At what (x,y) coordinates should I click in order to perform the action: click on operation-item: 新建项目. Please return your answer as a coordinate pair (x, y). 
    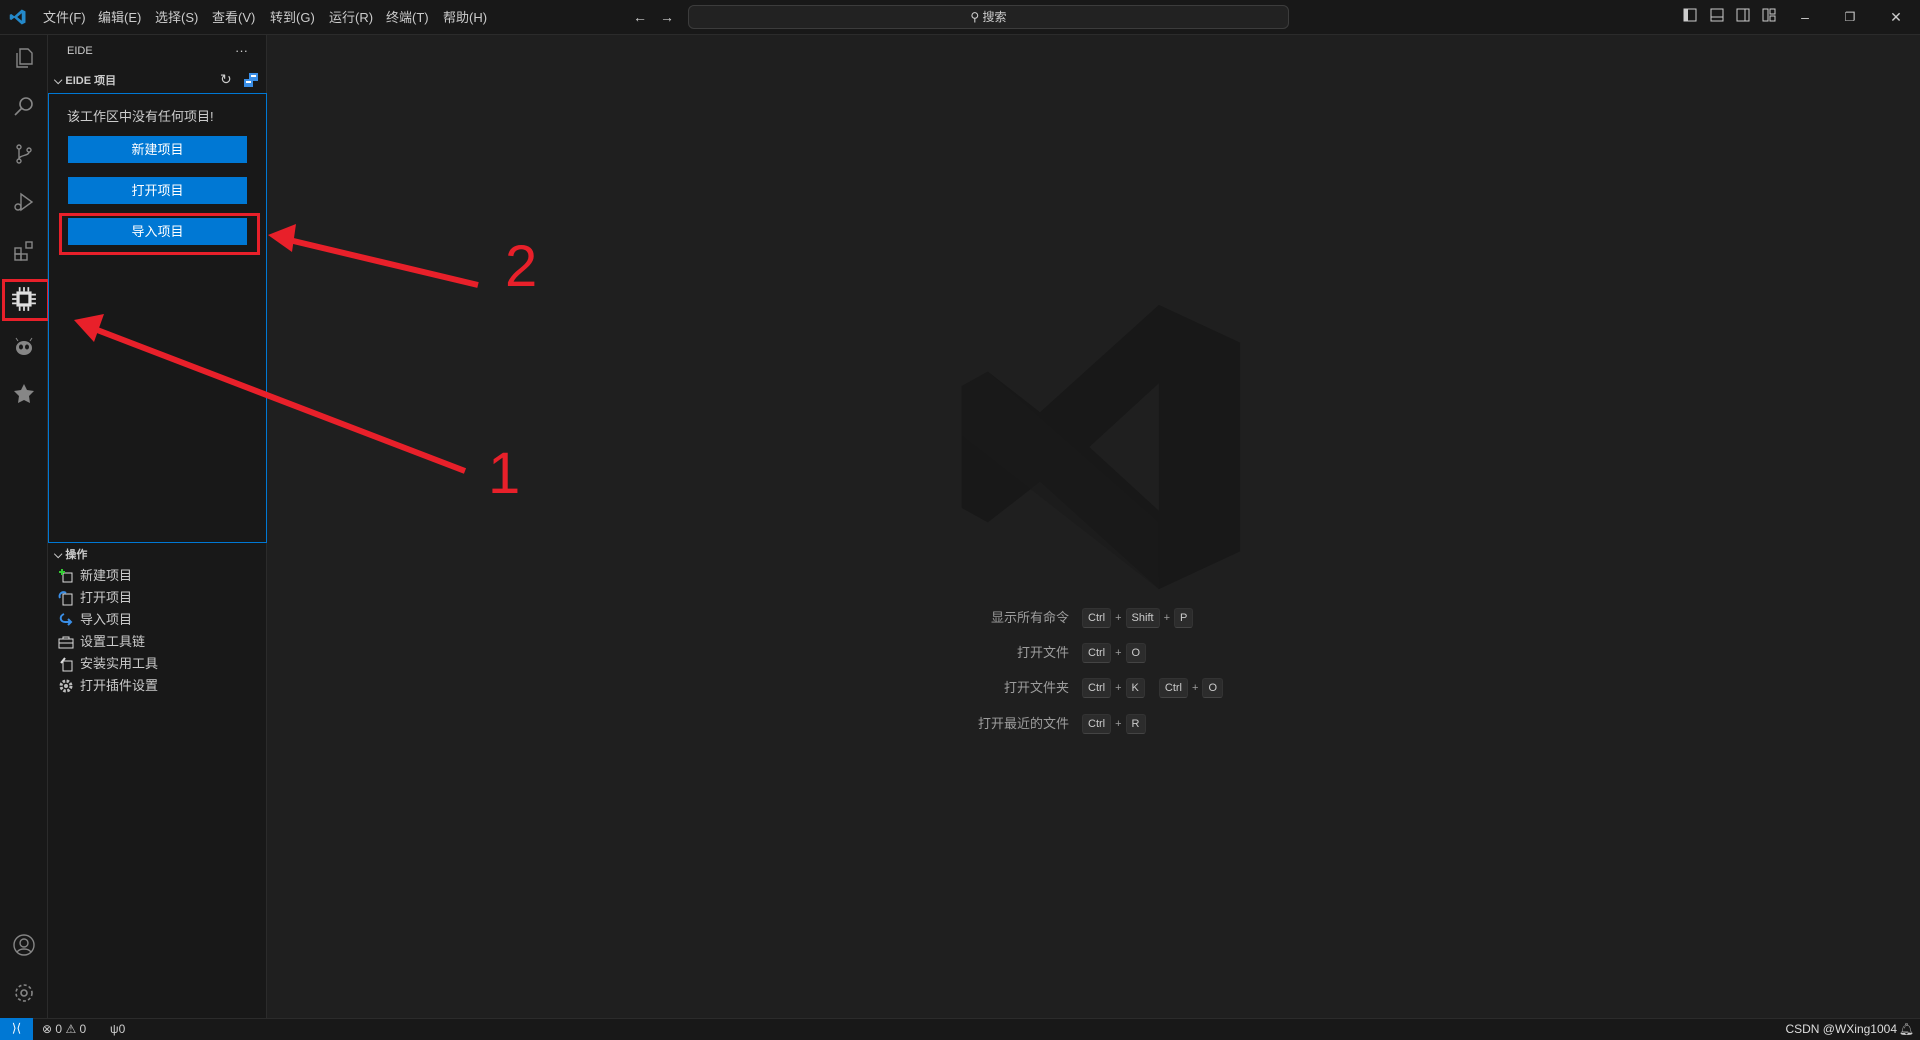
    Looking at the image, I should click on (95, 576).